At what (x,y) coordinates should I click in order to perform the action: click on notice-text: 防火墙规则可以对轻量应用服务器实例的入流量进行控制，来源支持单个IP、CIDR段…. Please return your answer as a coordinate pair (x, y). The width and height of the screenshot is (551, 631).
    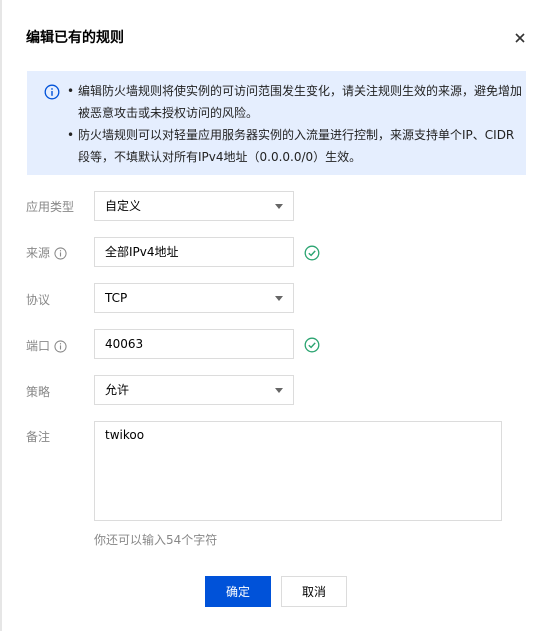
    Looking at the image, I should click on (296, 146).